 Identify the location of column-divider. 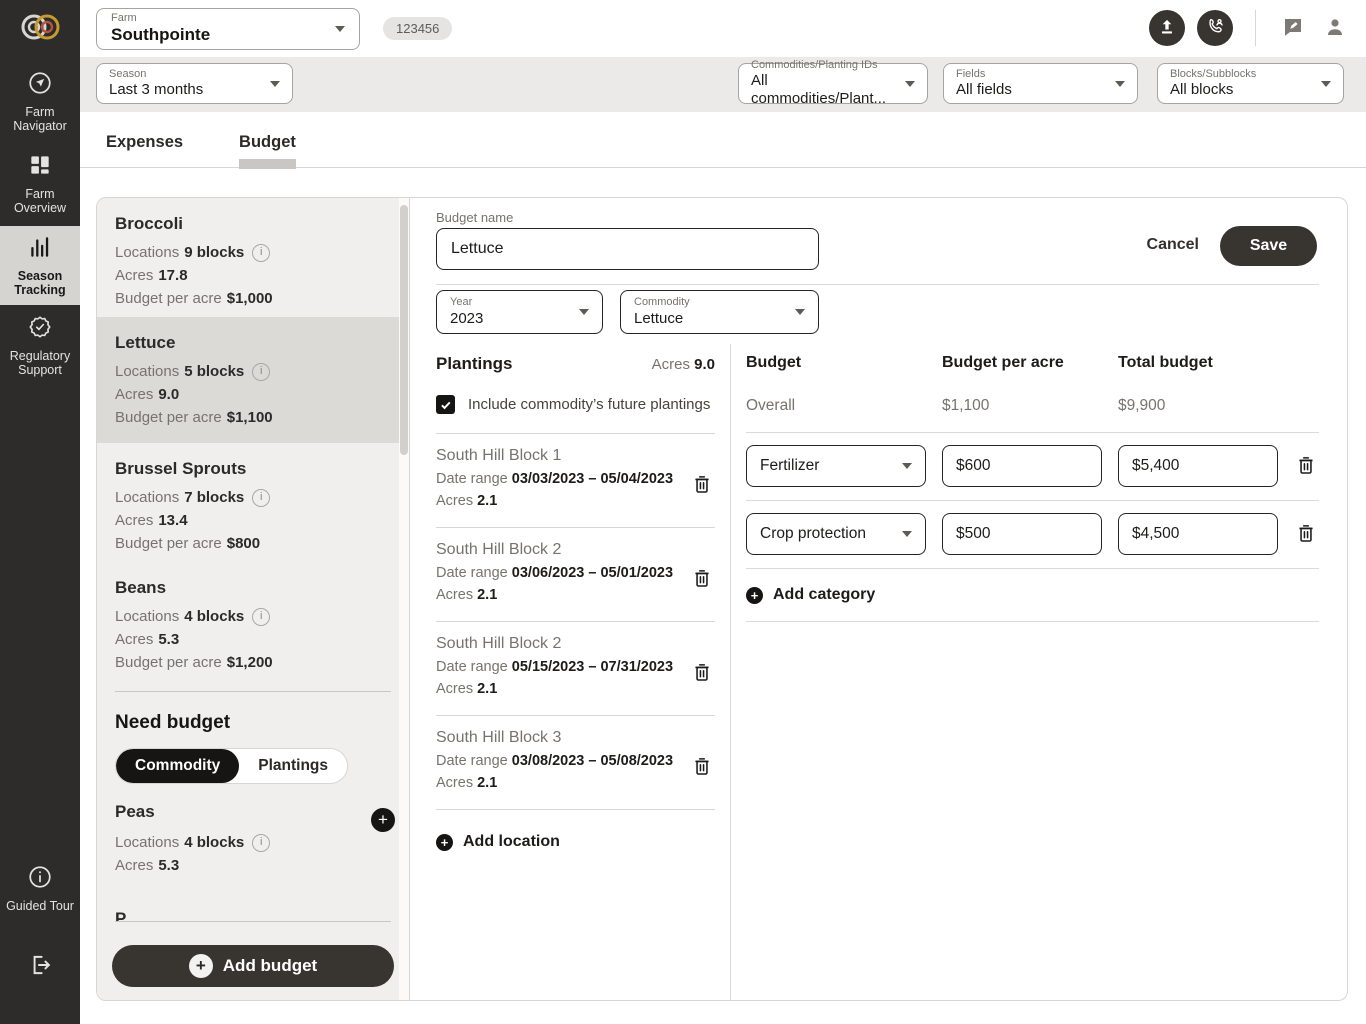
(730, 672).